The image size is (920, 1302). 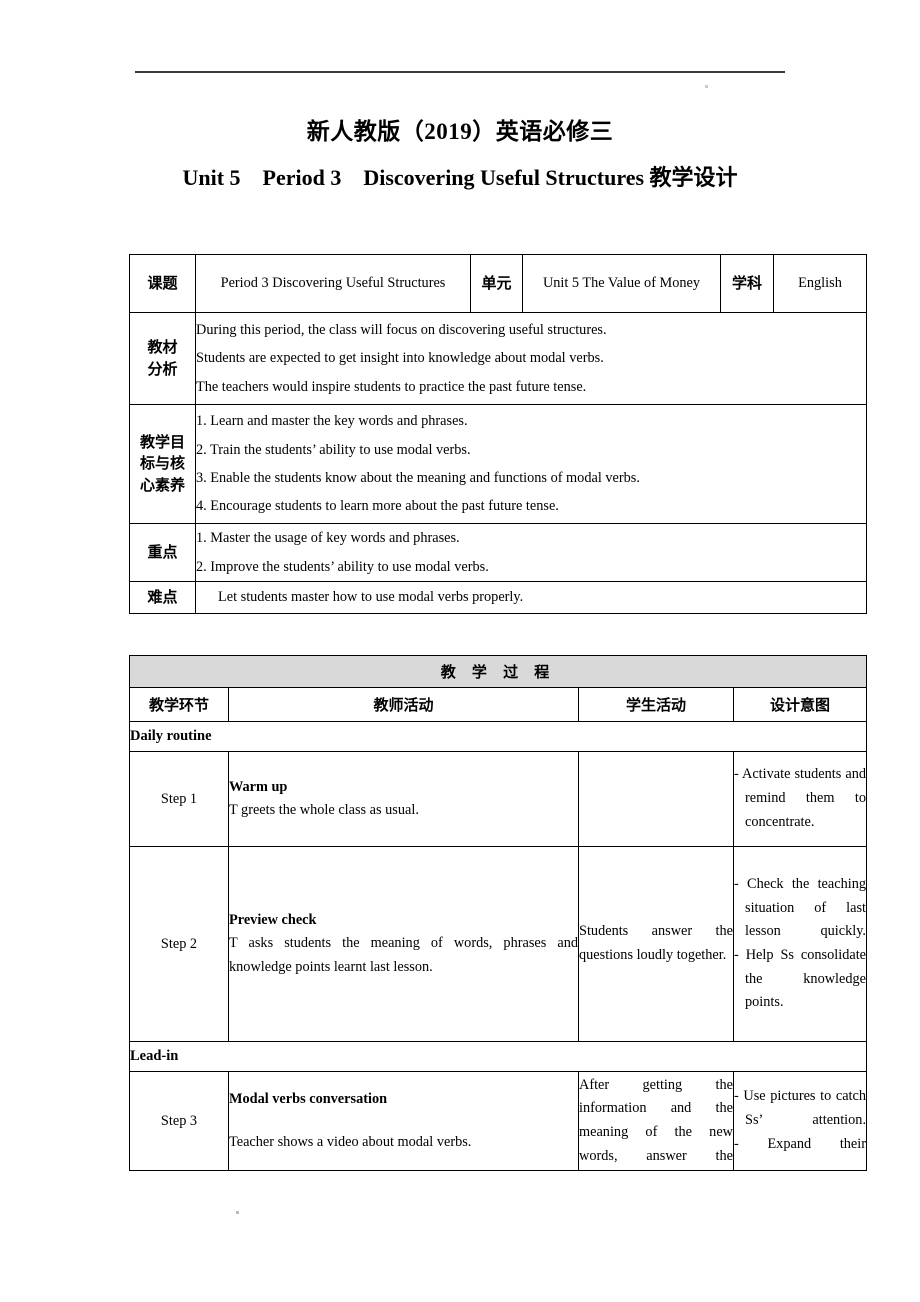 I want to click on step-3-intent-item-1: - Use pictures to catch Ss’ attention., so click(x=800, y=1108).